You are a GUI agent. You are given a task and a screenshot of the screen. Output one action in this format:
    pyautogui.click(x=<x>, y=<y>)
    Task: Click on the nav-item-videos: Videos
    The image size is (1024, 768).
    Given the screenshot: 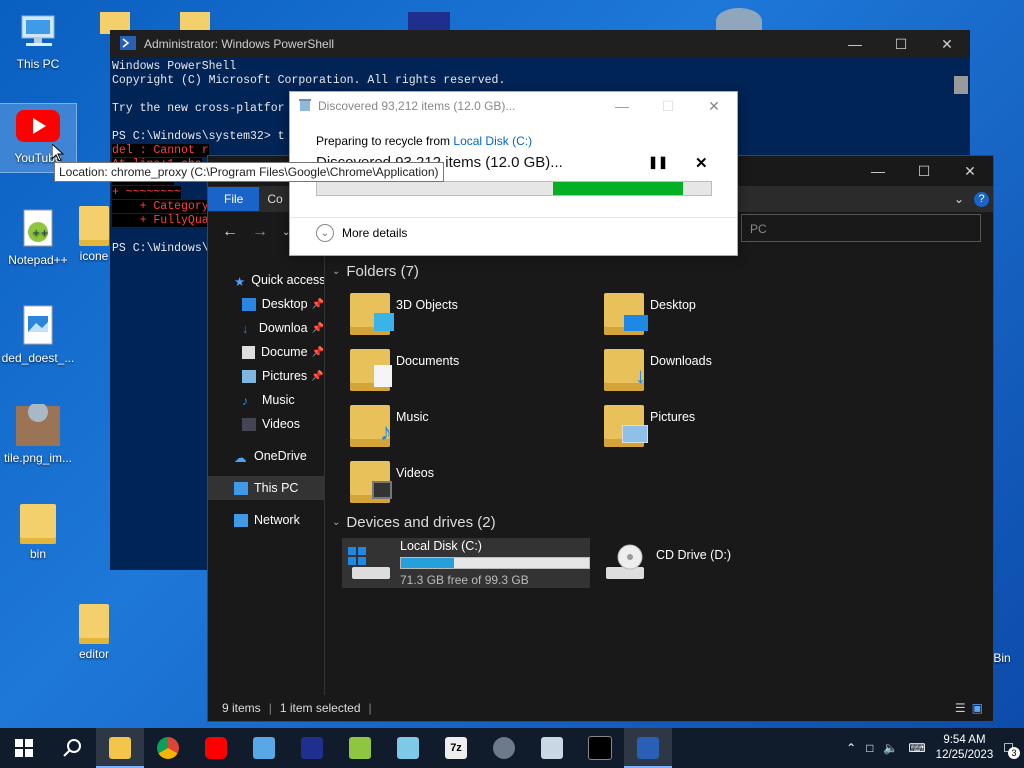 What is the action you would take?
    pyautogui.click(x=266, y=424)
    